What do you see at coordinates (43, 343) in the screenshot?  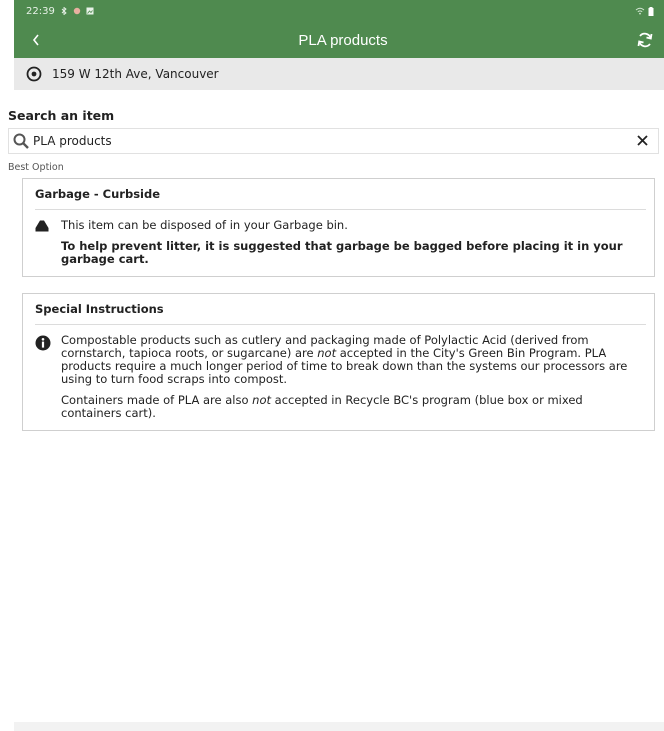 I see `info-icon` at bounding box center [43, 343].